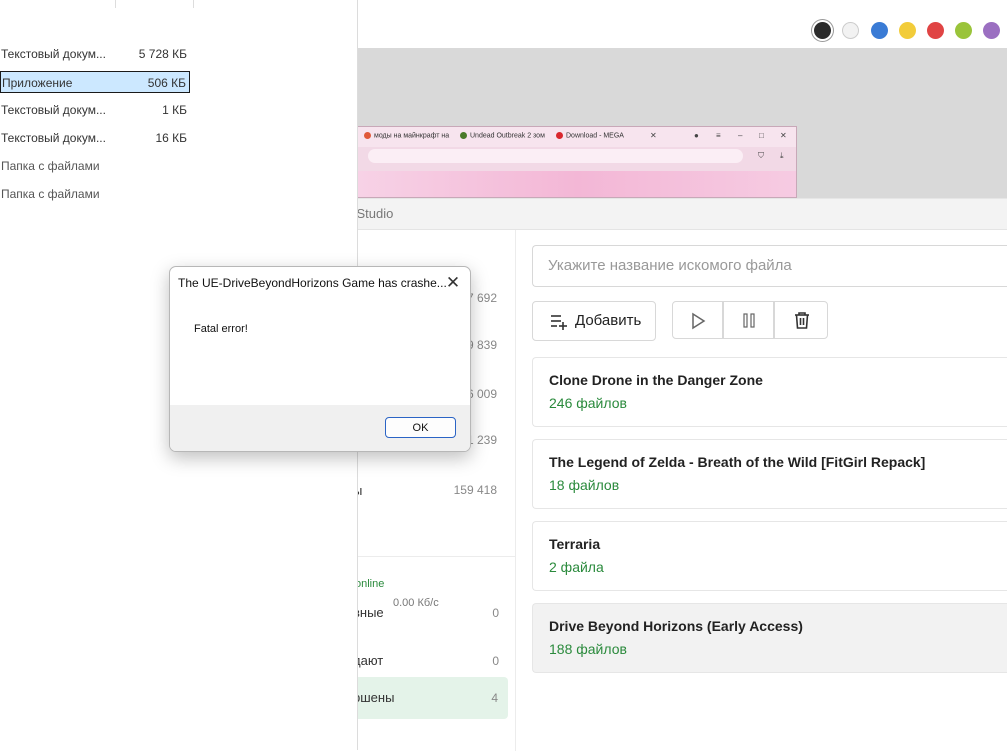 This screenshot has width=1007, height=751. I want to click on search-input: Укажите название искомого файла, so click(769, 266).